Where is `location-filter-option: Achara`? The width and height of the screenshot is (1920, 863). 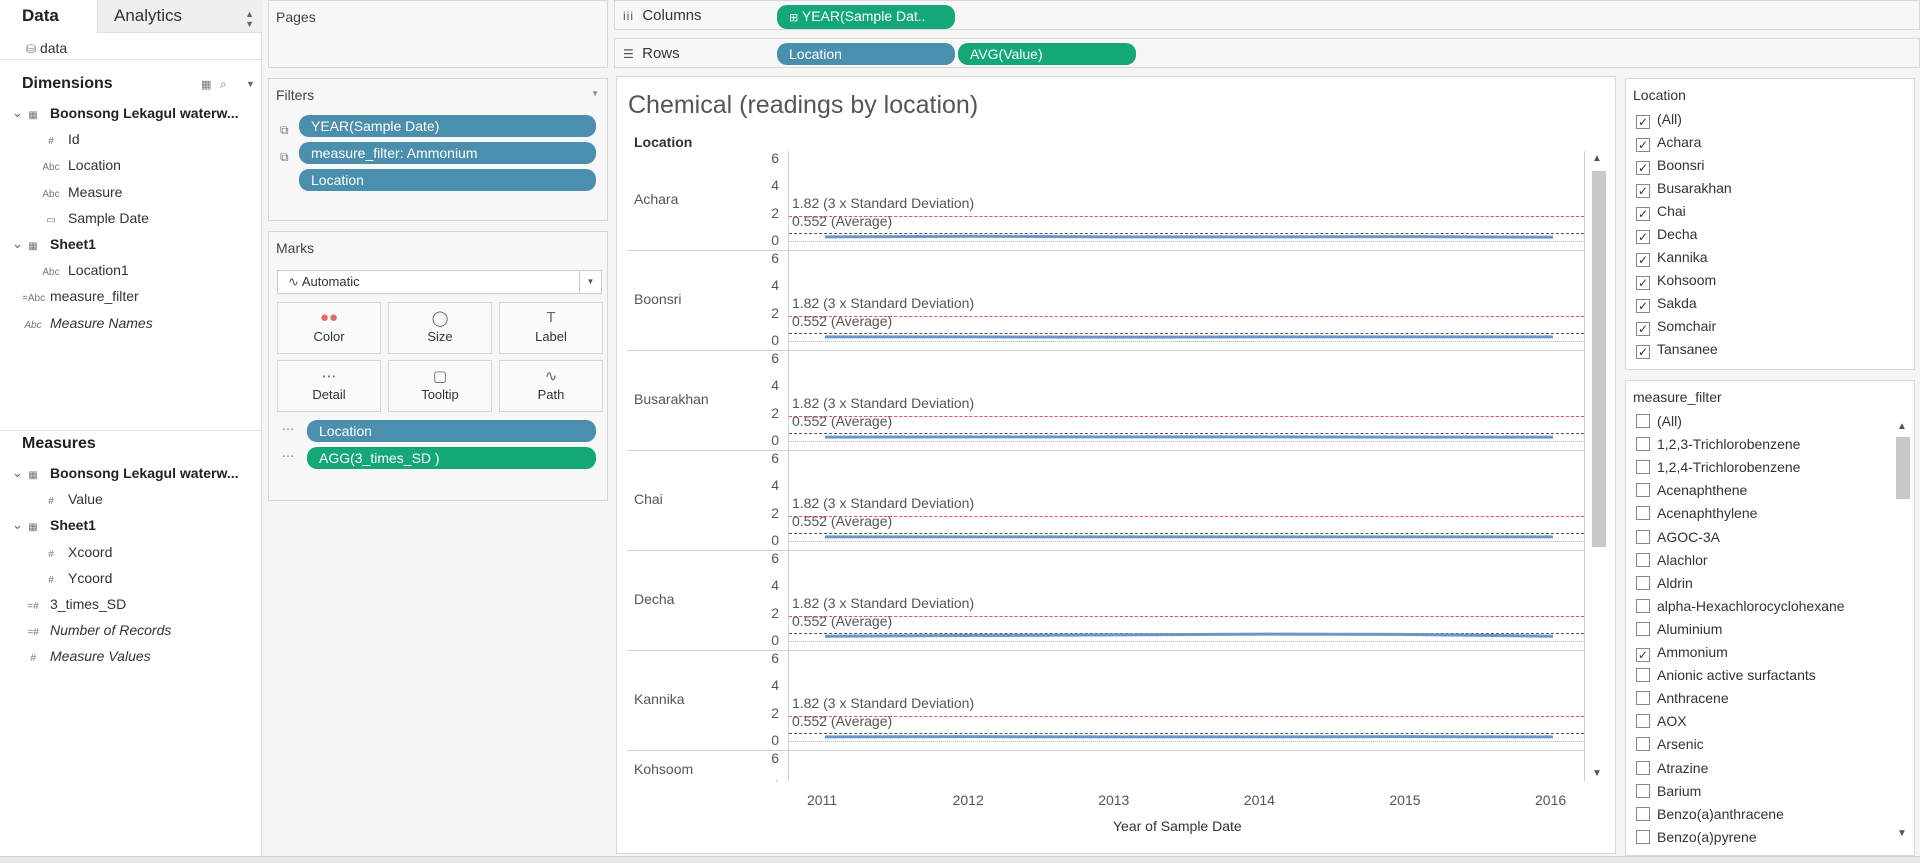
location-filter-option: Achara is located at coordinates (1668, 142).